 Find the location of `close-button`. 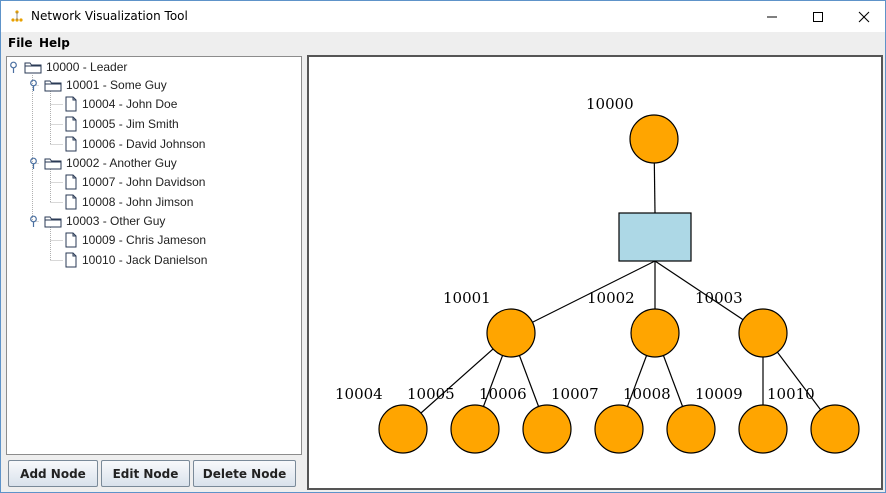

close-button is located at coordinates (863, 16).